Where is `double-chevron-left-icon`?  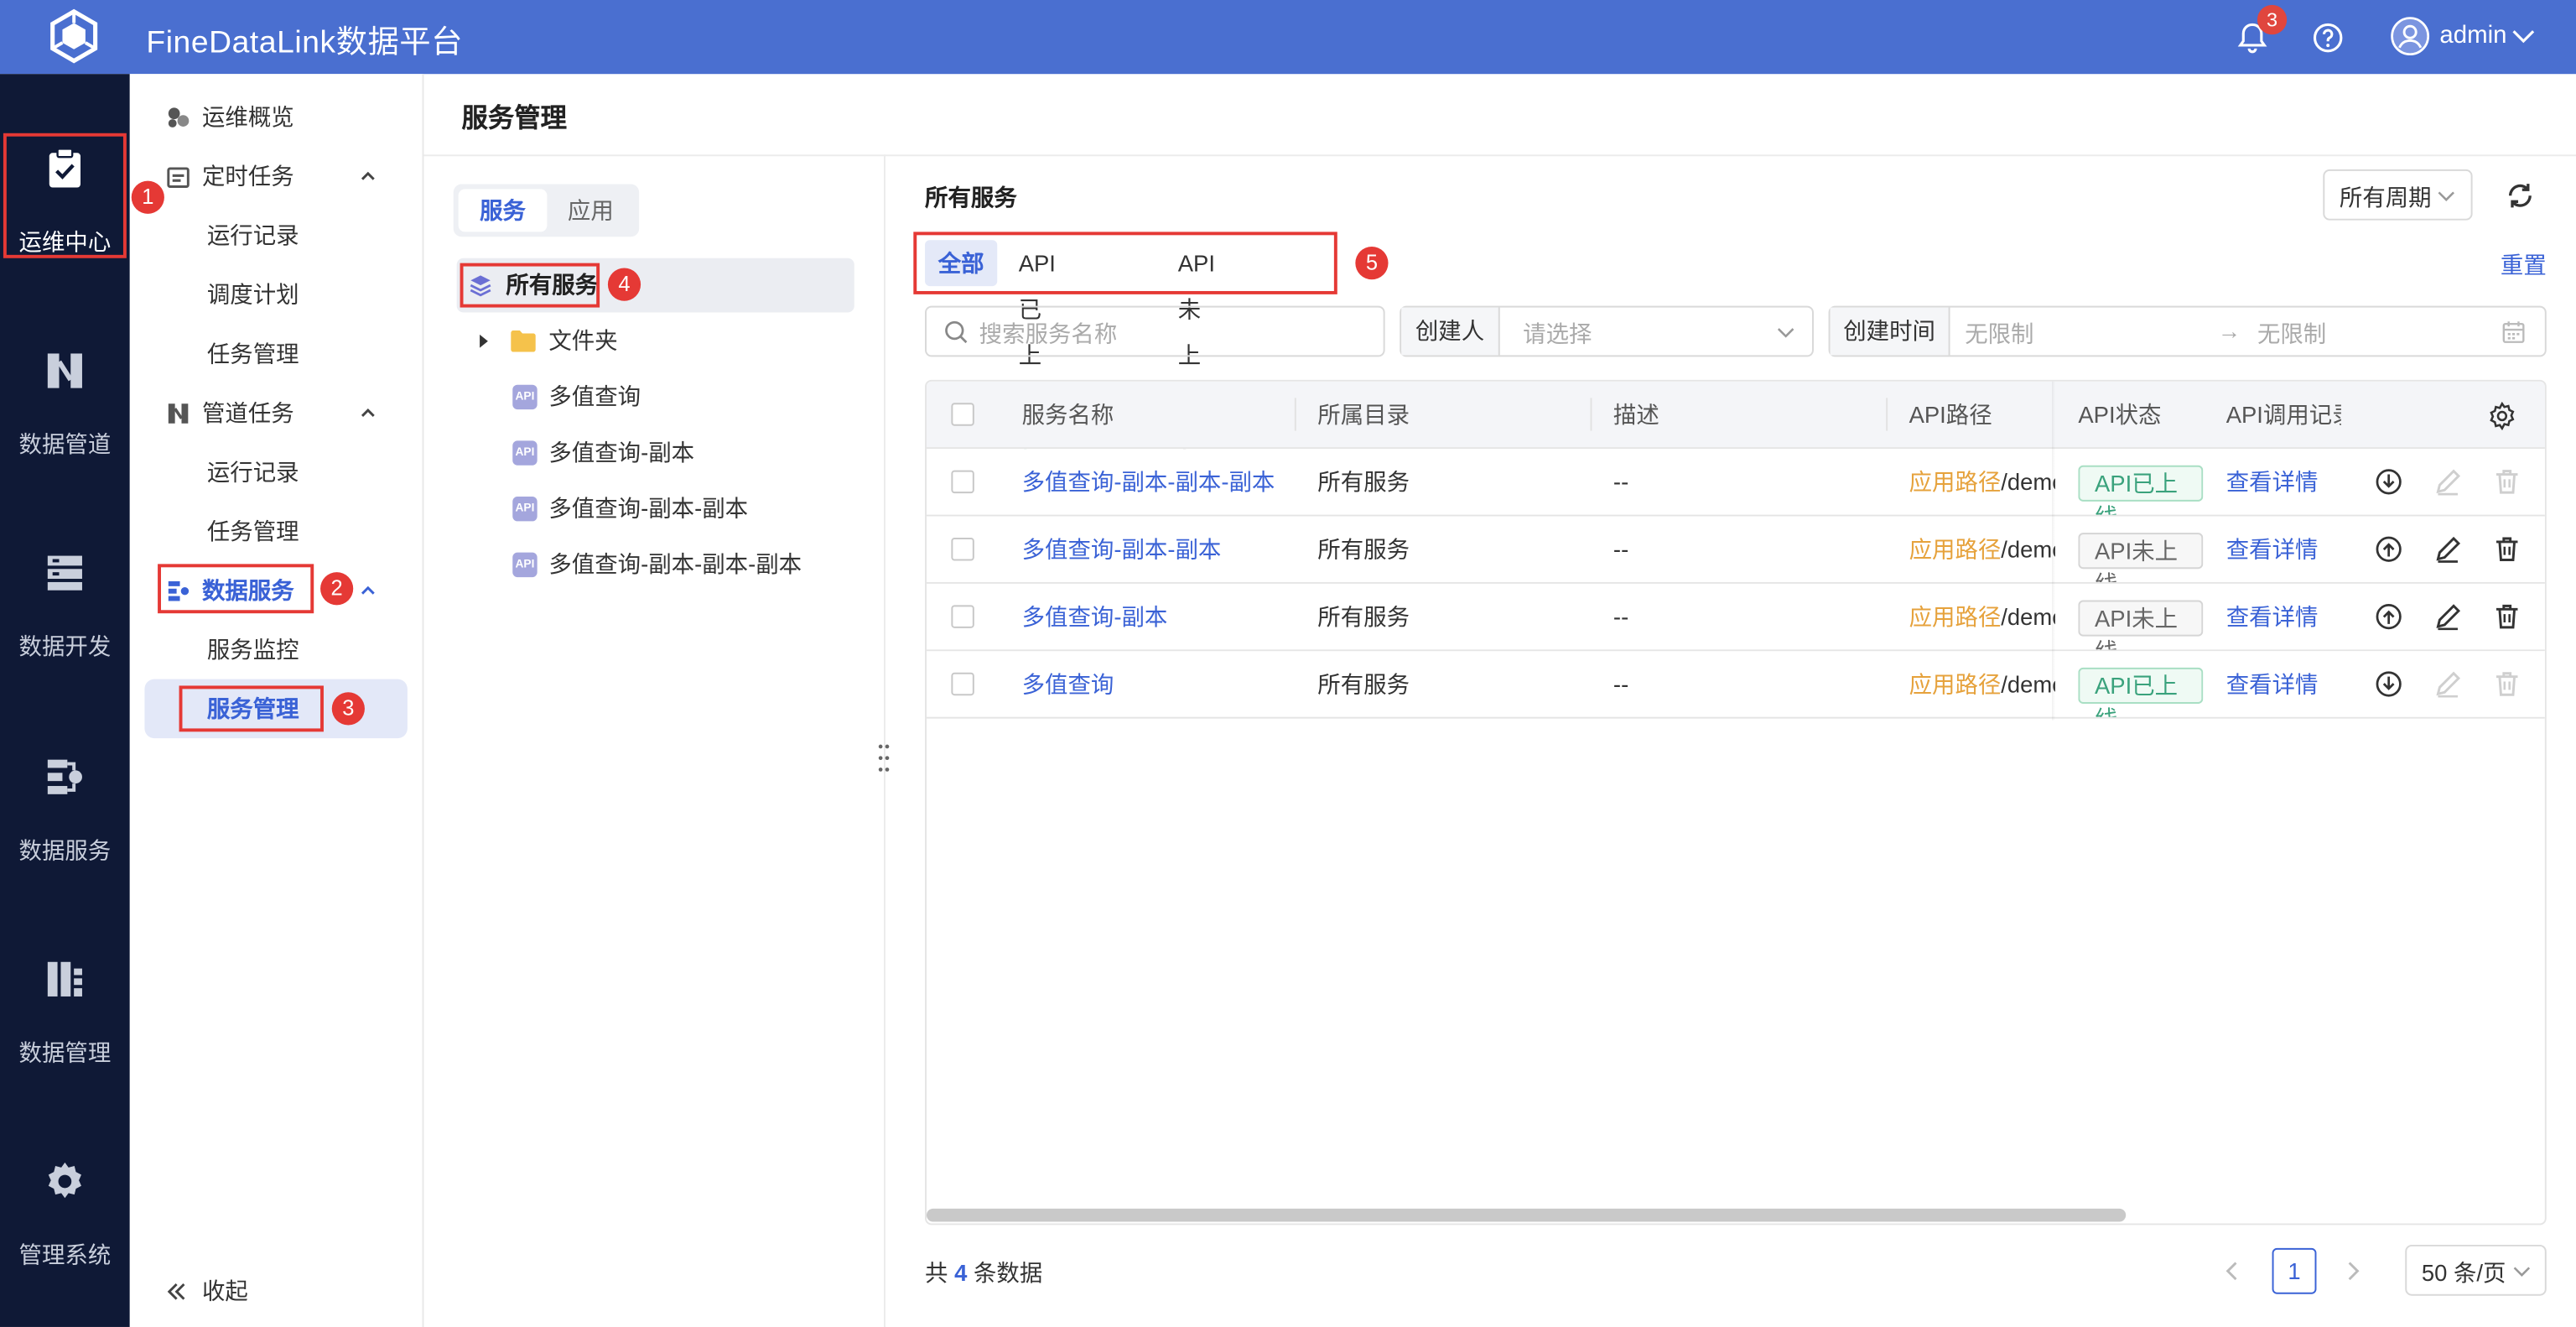
double-chevron-left-icon is located at coordinates (176, 1291).